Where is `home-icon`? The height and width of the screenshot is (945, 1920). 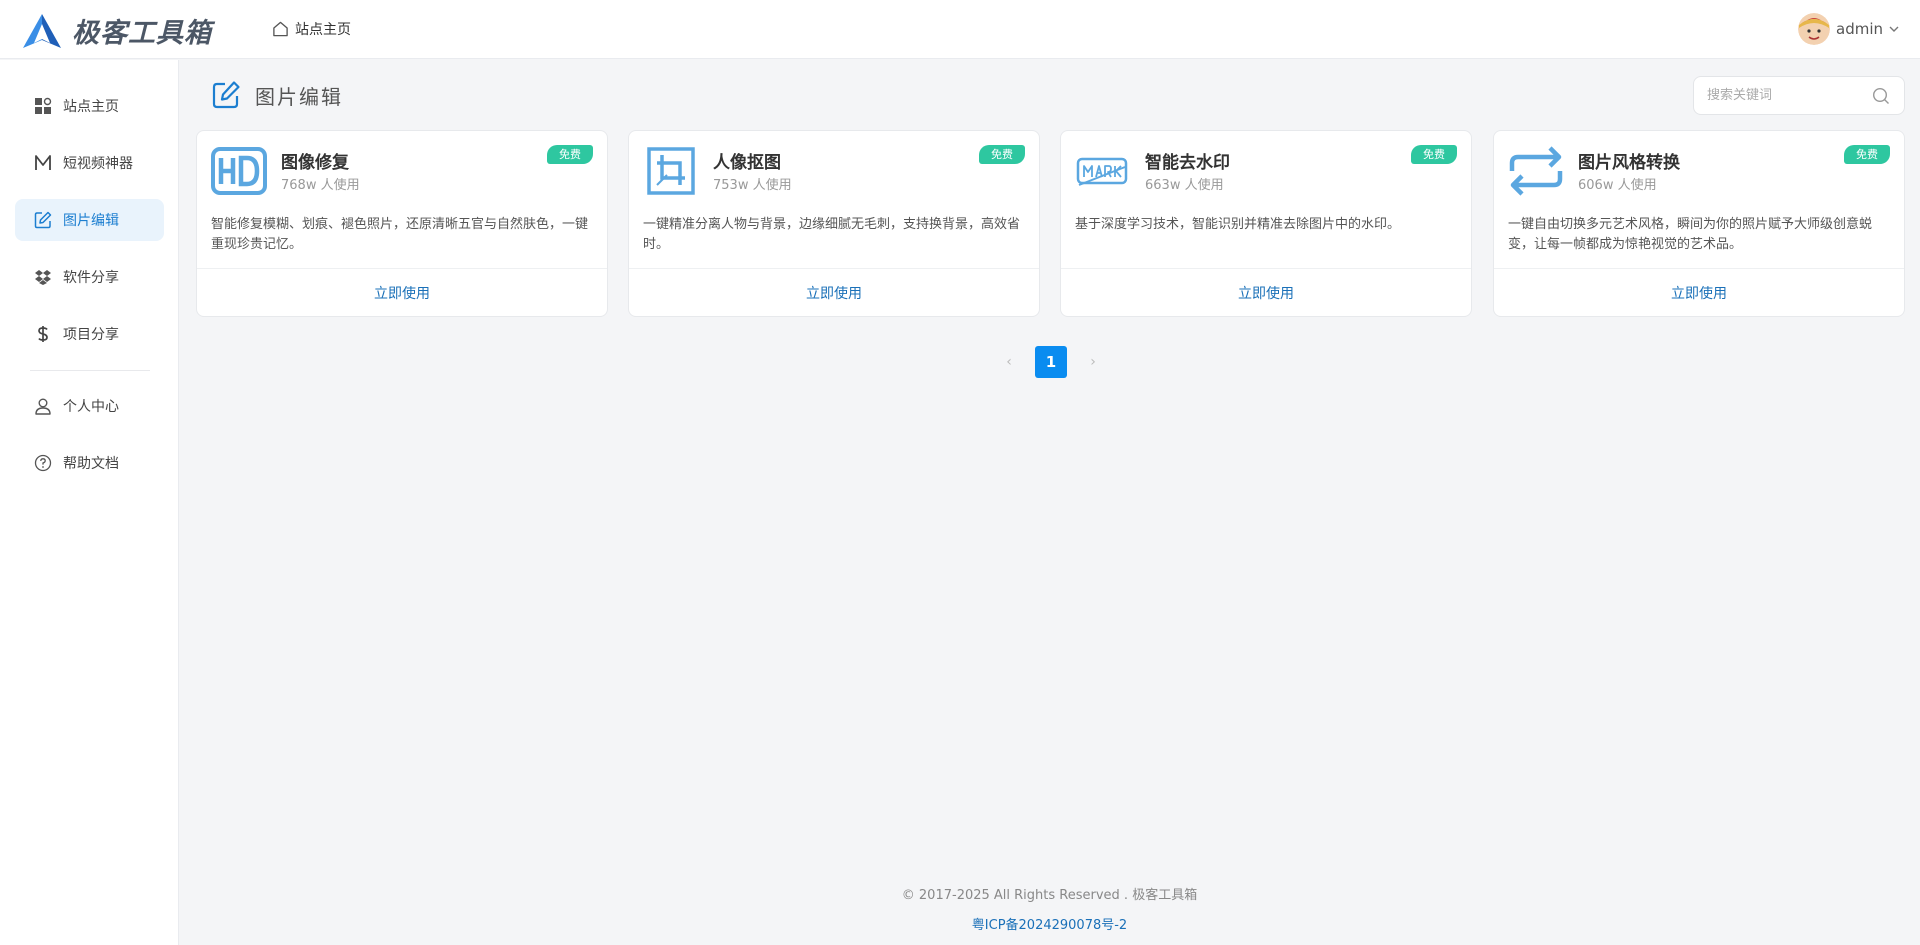 home-icon is located at coordinates (280, 29).